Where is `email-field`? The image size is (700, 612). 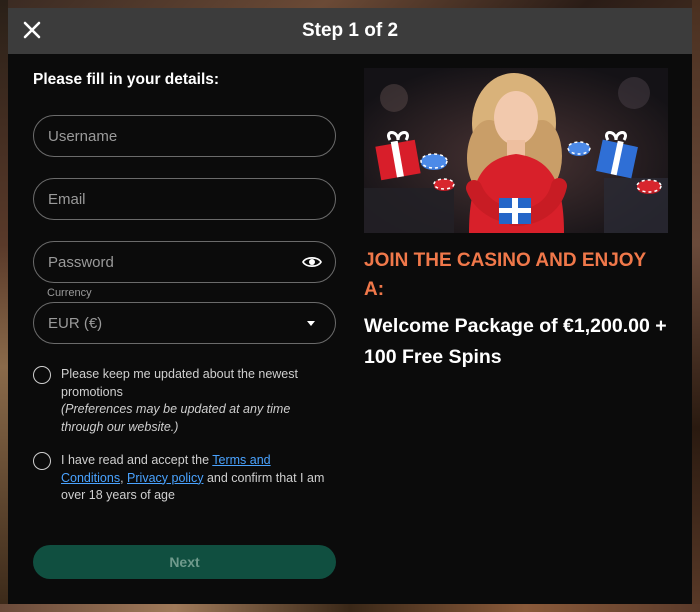
email-field is located at coordinates (184, 199).